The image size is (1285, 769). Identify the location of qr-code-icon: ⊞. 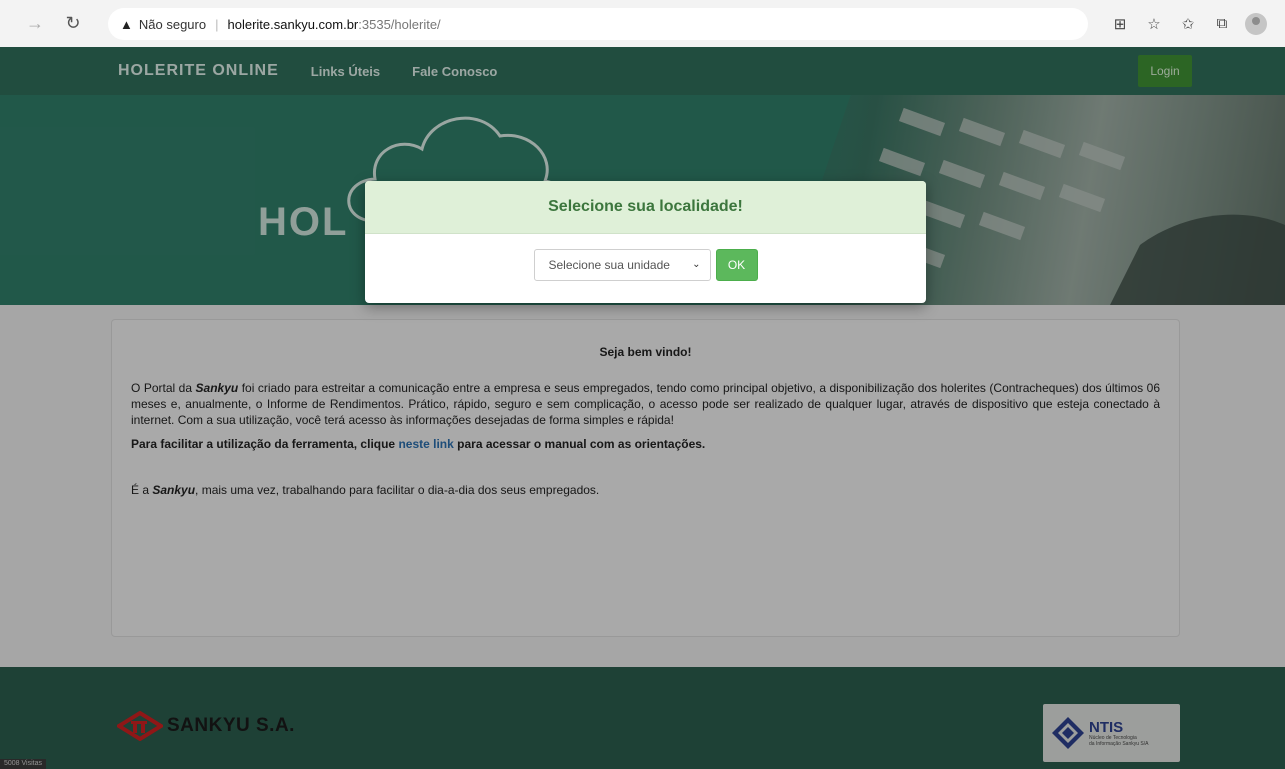
(1120, 24).